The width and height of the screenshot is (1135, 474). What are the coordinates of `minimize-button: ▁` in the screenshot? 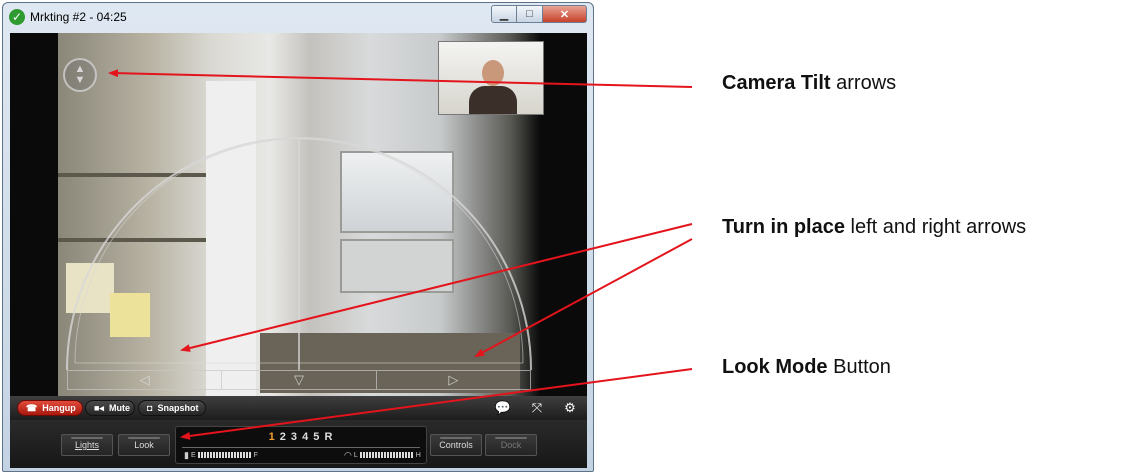 It's located at (504, 14).